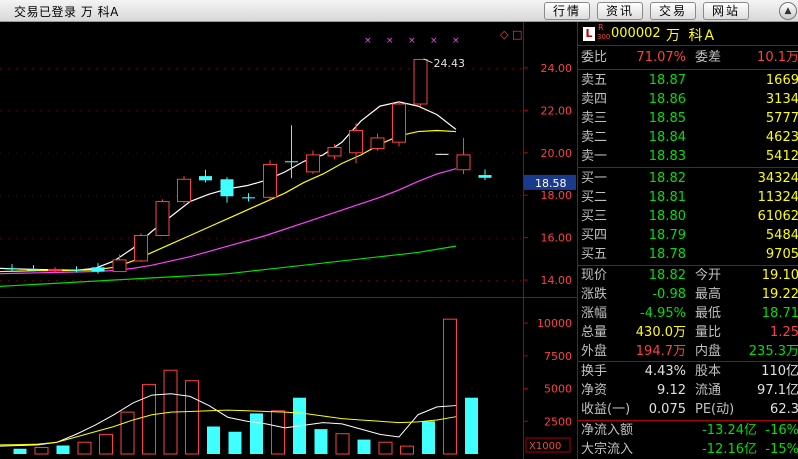  I want to click on quote-value-2: 18.71, so click(779, 313).